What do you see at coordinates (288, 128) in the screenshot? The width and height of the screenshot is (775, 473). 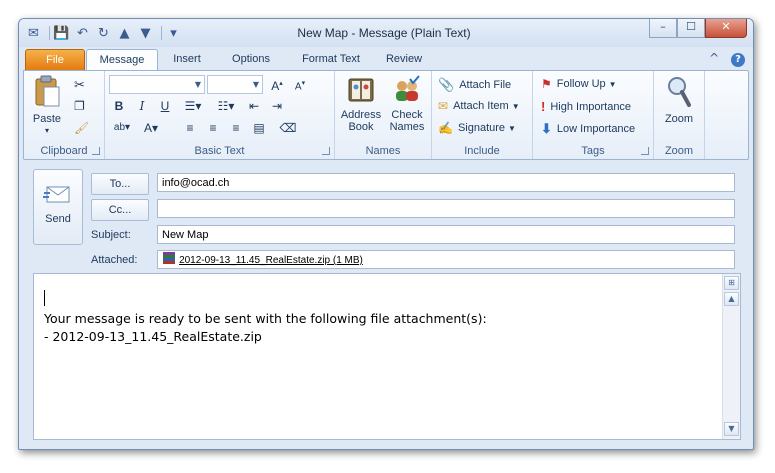 I see `clear-formatting-icon: ⌫` at bounding box center [288, 128].